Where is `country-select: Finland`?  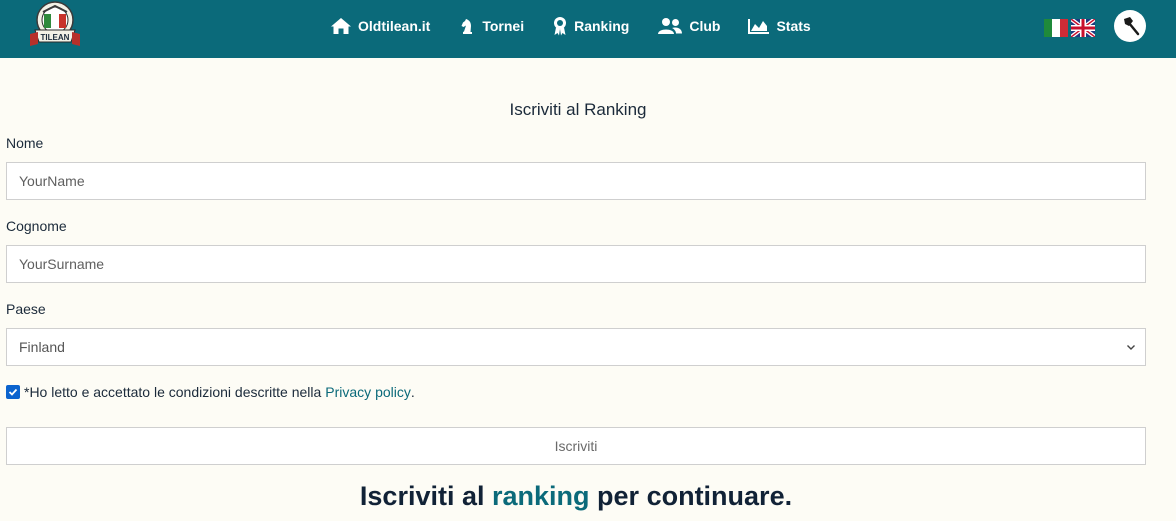
country-select: Finland is located at coordinates (576, 347).